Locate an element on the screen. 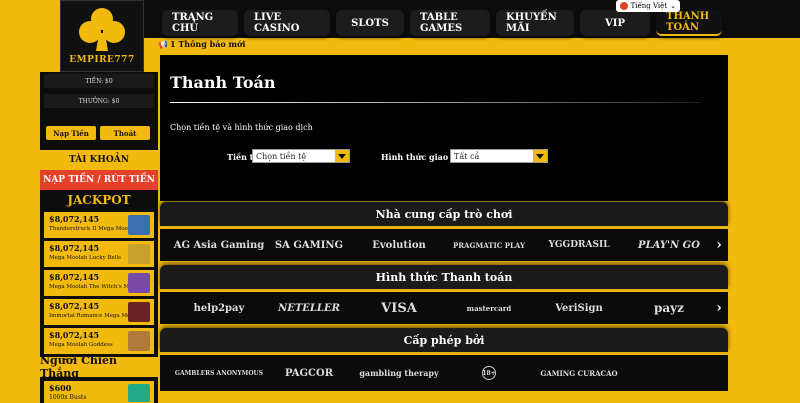 The height and width of the screenshot is (403, 800). age-18-icon: 18+ is located at coordinates (489, 373).